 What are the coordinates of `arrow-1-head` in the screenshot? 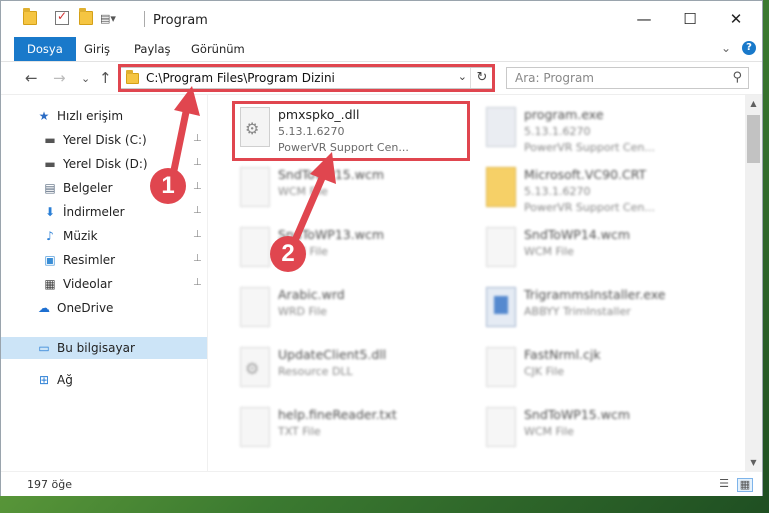 It's located at (187, 101).